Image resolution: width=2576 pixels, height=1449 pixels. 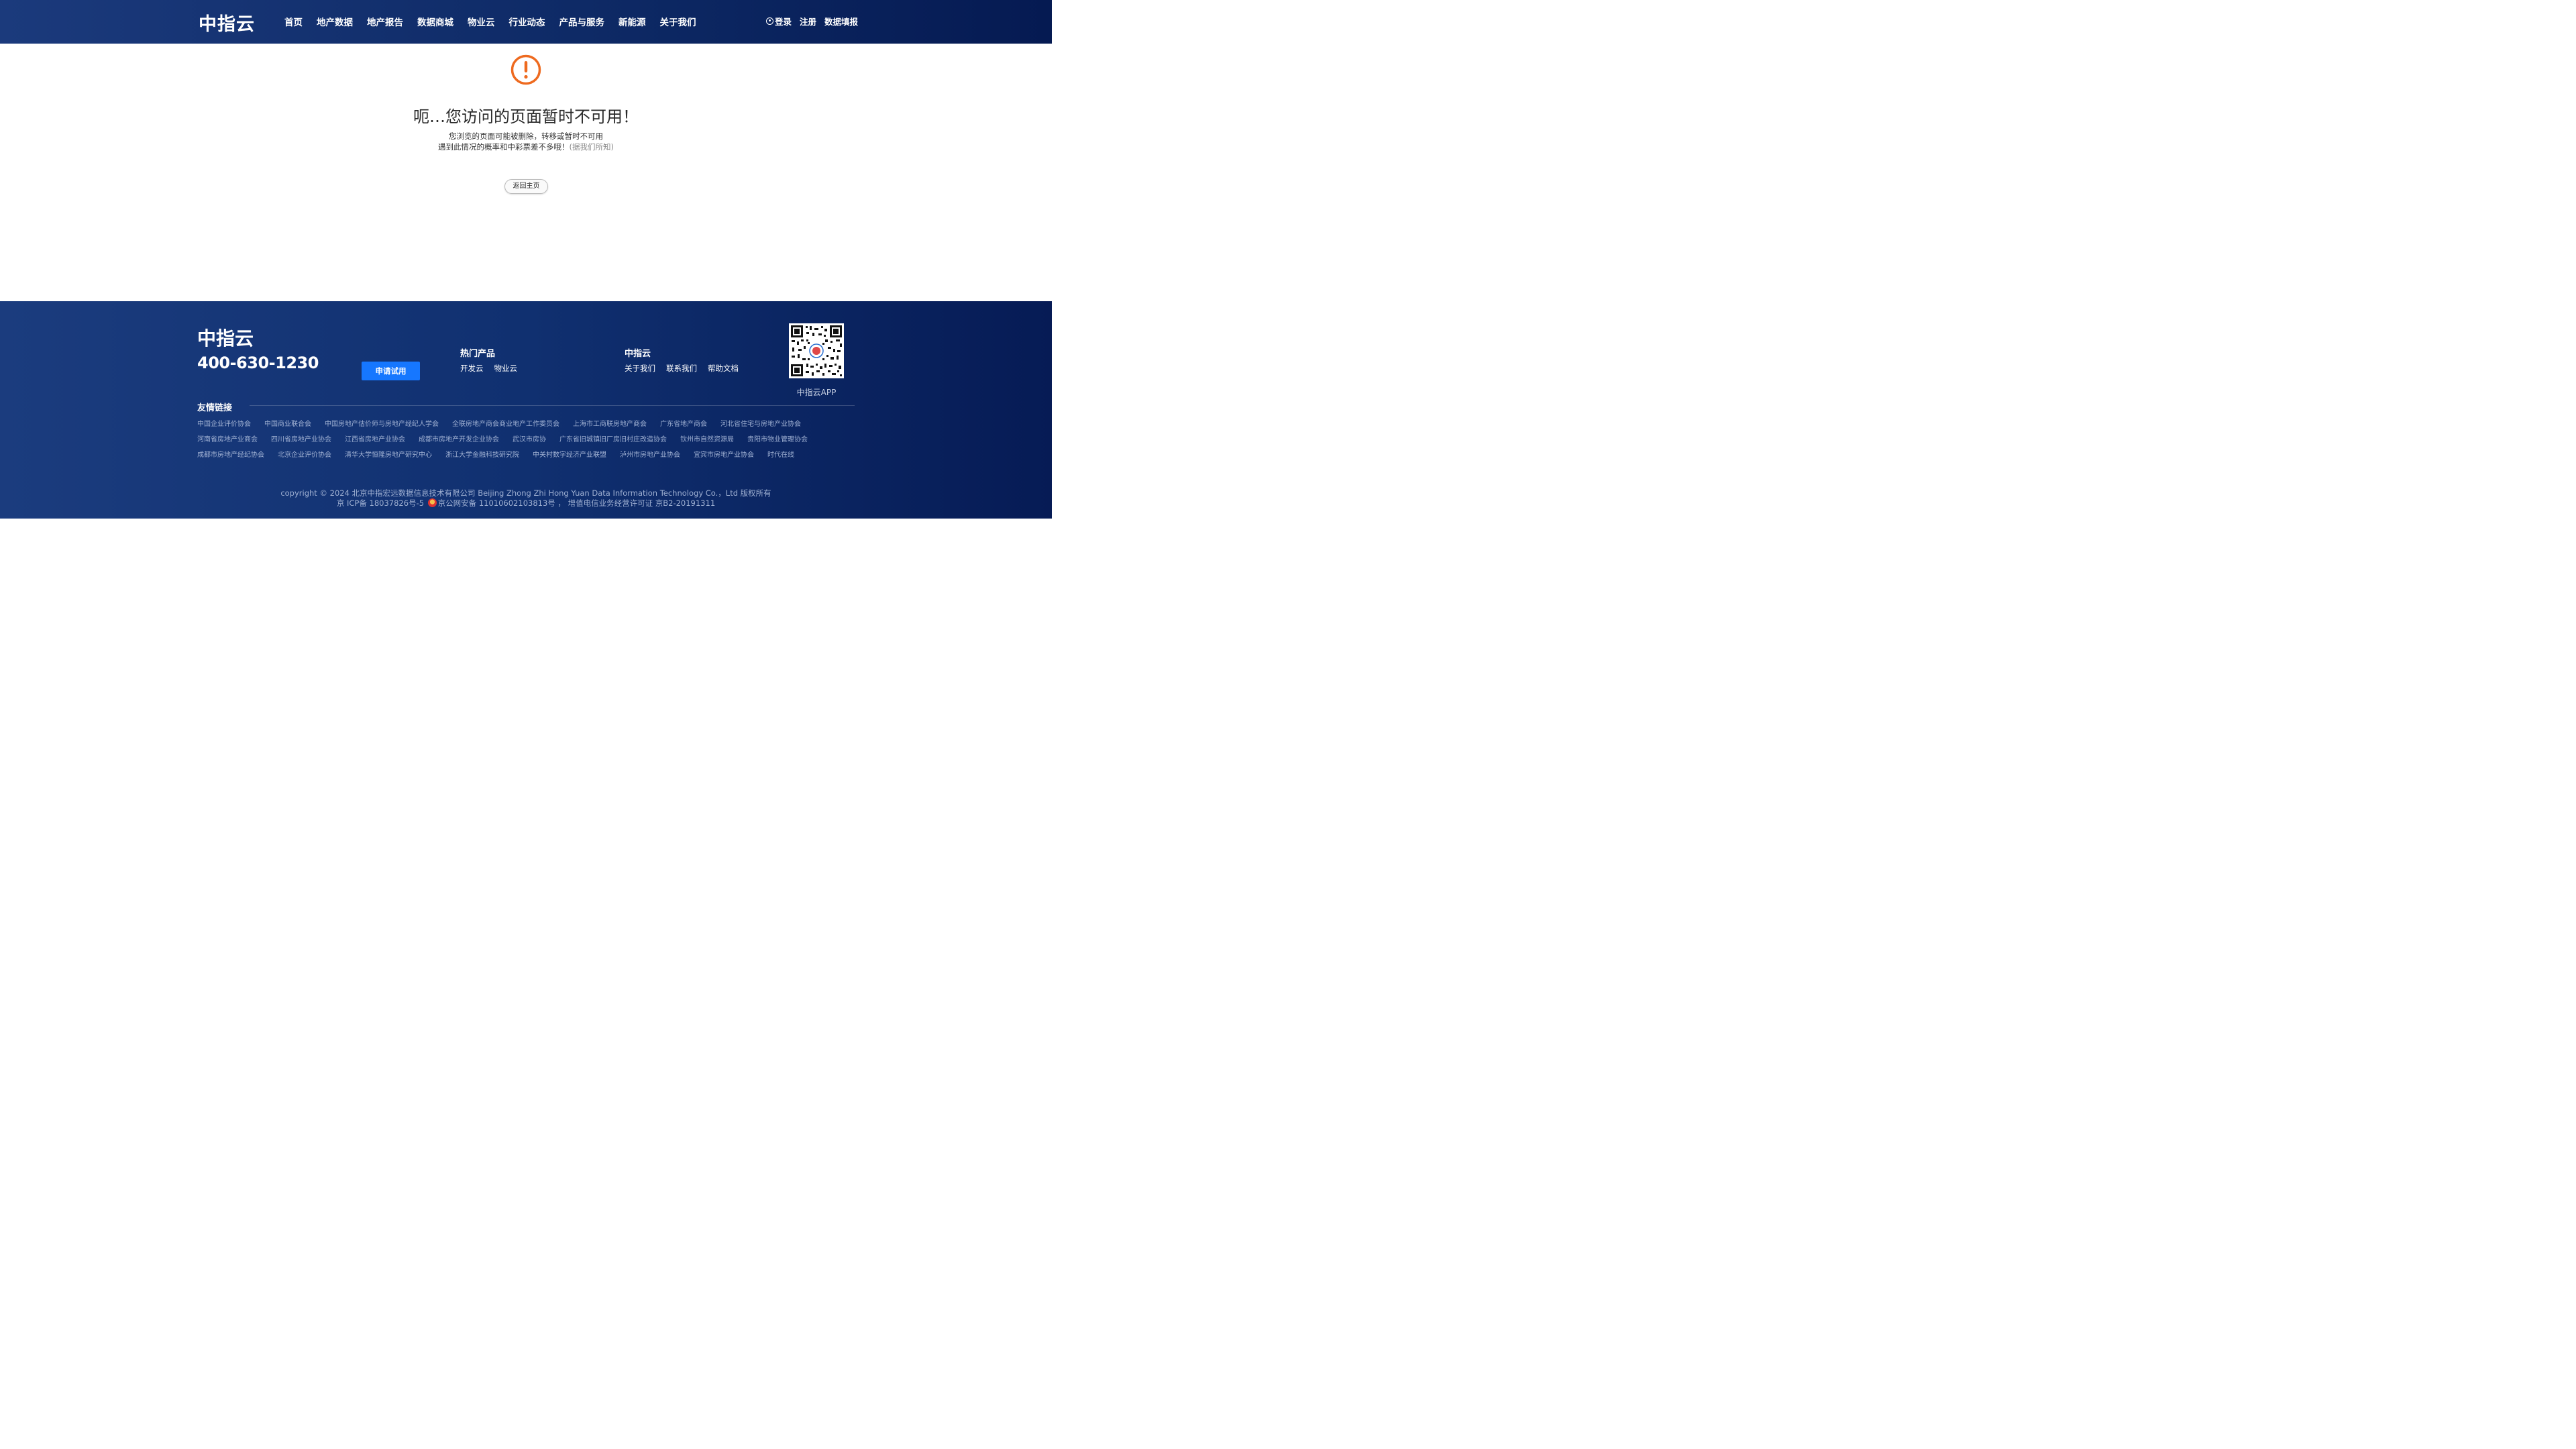 I want to click on error-probability-line: 遇到此情况的概率和中彩票差不多哦！(据我们所知), so click(x=526, y=147).